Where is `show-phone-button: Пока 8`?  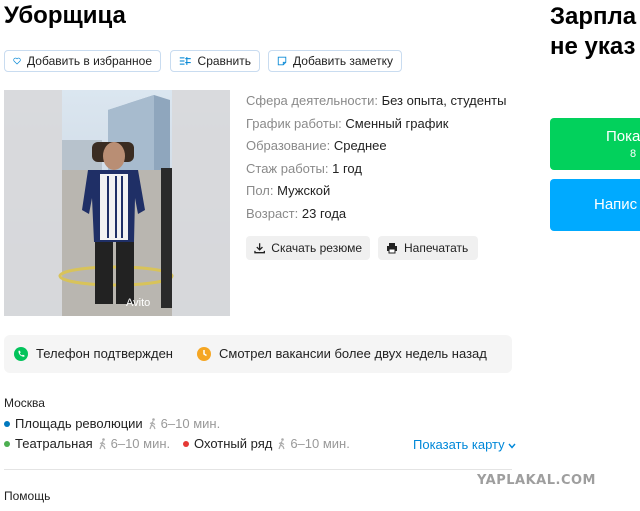 show-phone-button: Пока 8 is located at coordinates (595, 144).